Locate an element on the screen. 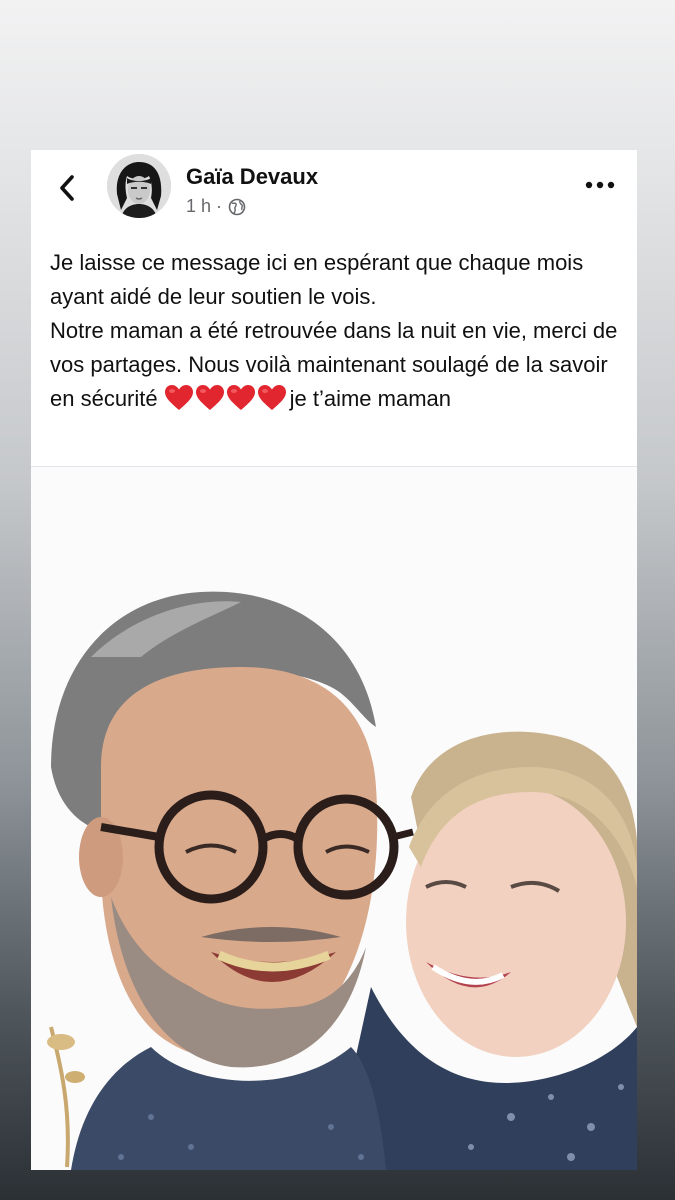 The height and width of the screenshot is (1200, 675). post-meta: 1 h · is located at coordinates (216, 206).